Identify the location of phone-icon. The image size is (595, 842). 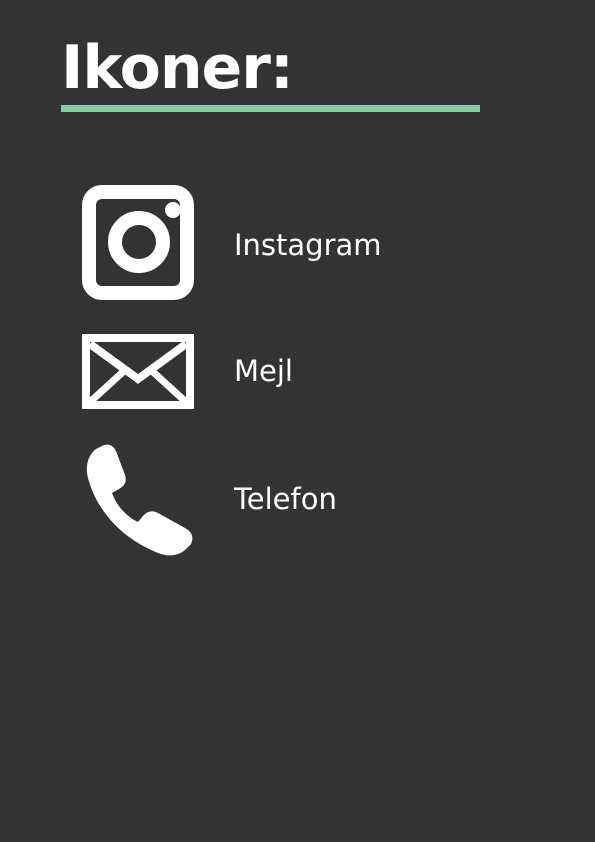
(138, 499).